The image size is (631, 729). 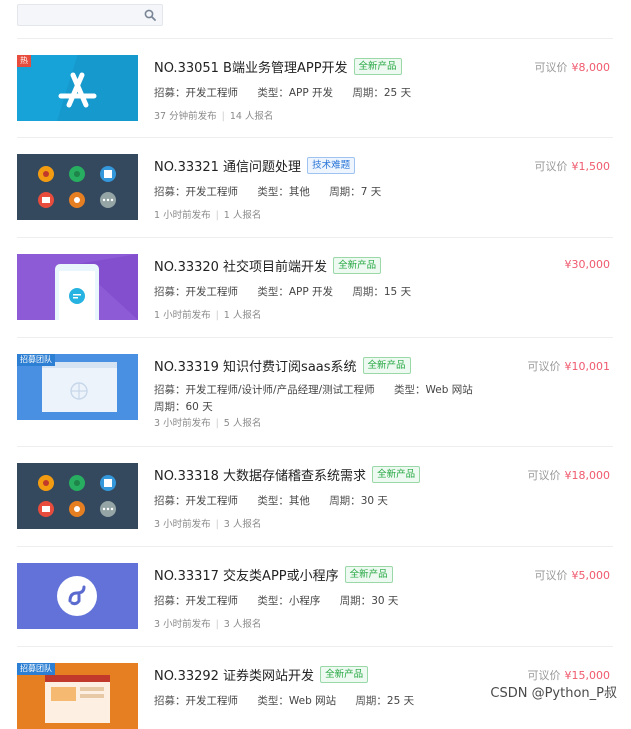 What do you see at coordinates (344, 500) in the screenshot?
I see `project-meta: 招募：开发工程师 类型：其他 周期：30 天` at bounding box center [344, 500].